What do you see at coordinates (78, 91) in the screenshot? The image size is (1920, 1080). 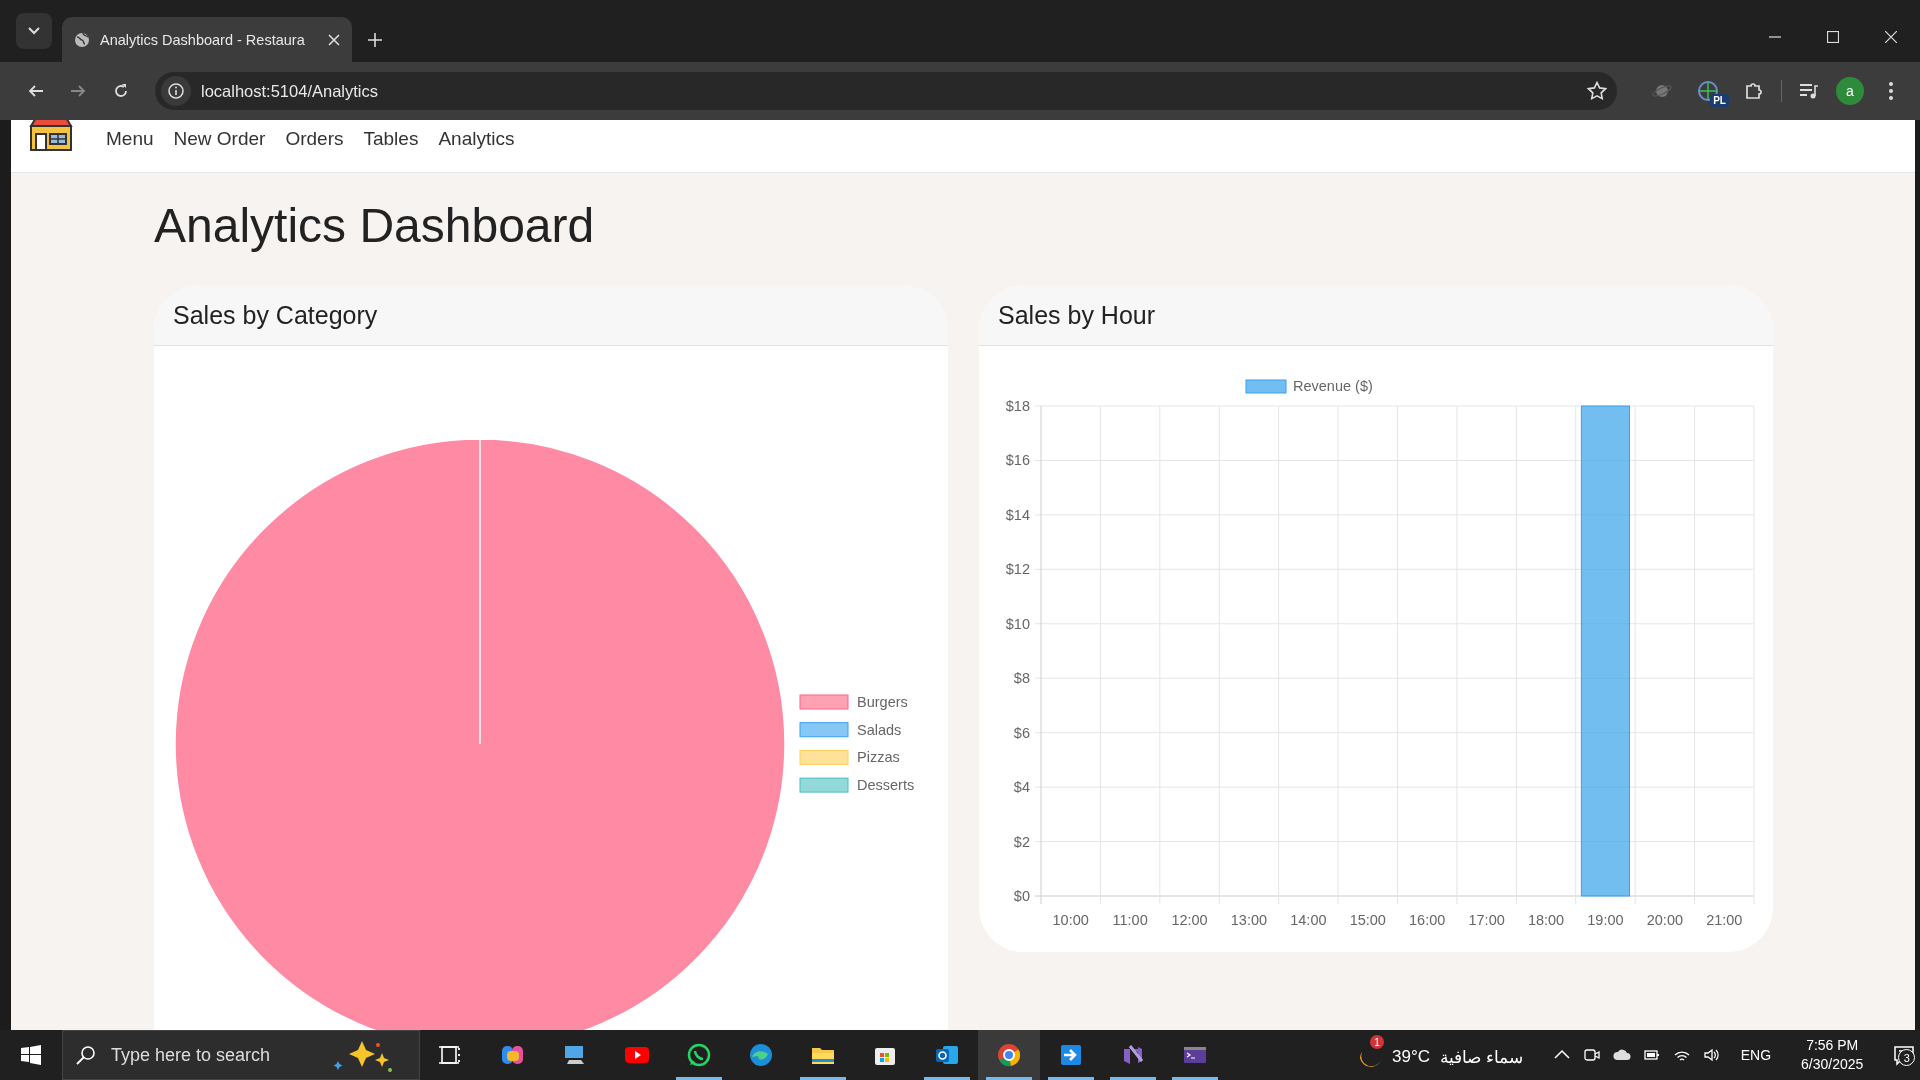 I see `forward-arrow-icon` at bounding box center [78, 91].